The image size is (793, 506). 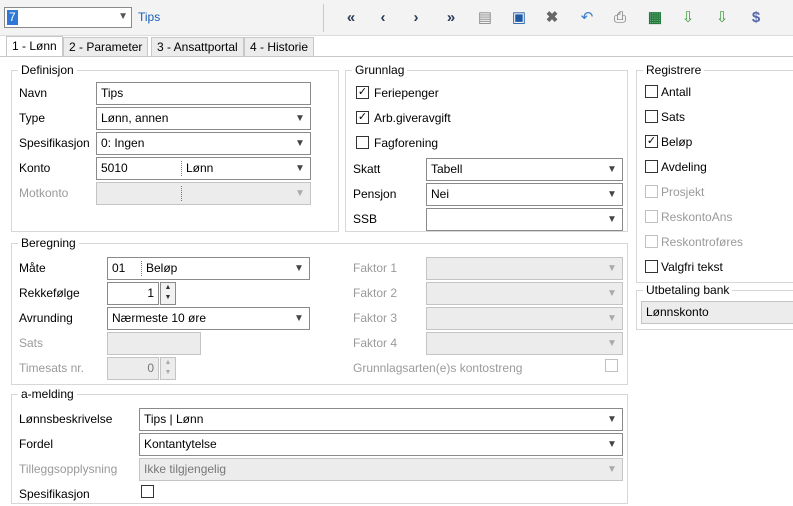 What do you see at coordinates (485, 18) in the screenshot?
I see `new-document-icon: ▤` at bounding box center [485, 18].